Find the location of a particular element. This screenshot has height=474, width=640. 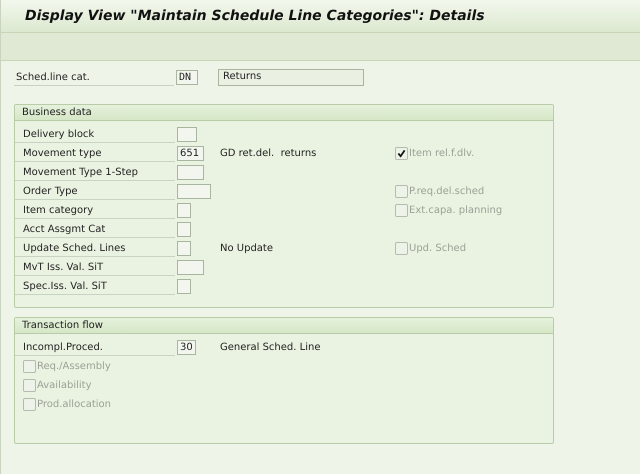

field-description: GD ret.del. returns is located at coordinates (268, 153).